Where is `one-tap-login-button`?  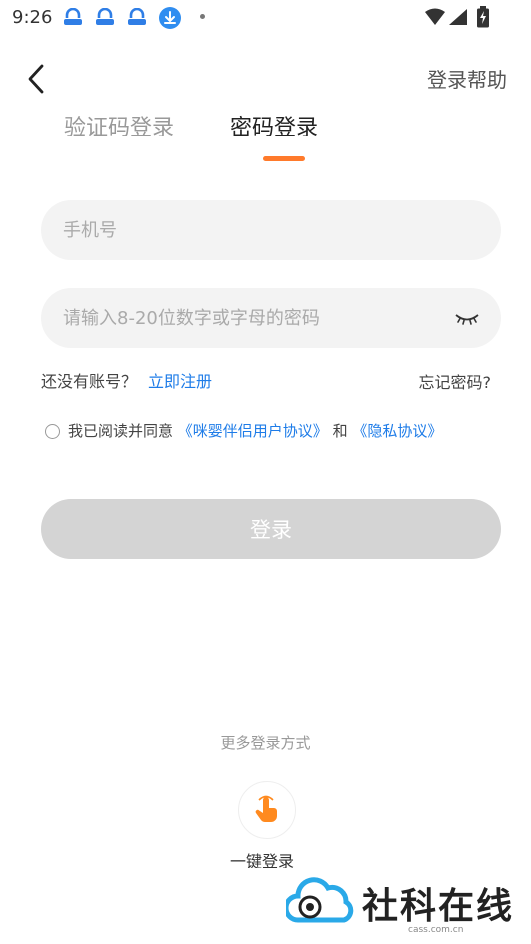 one-tap-login-button is located at coordinates (267, 810).